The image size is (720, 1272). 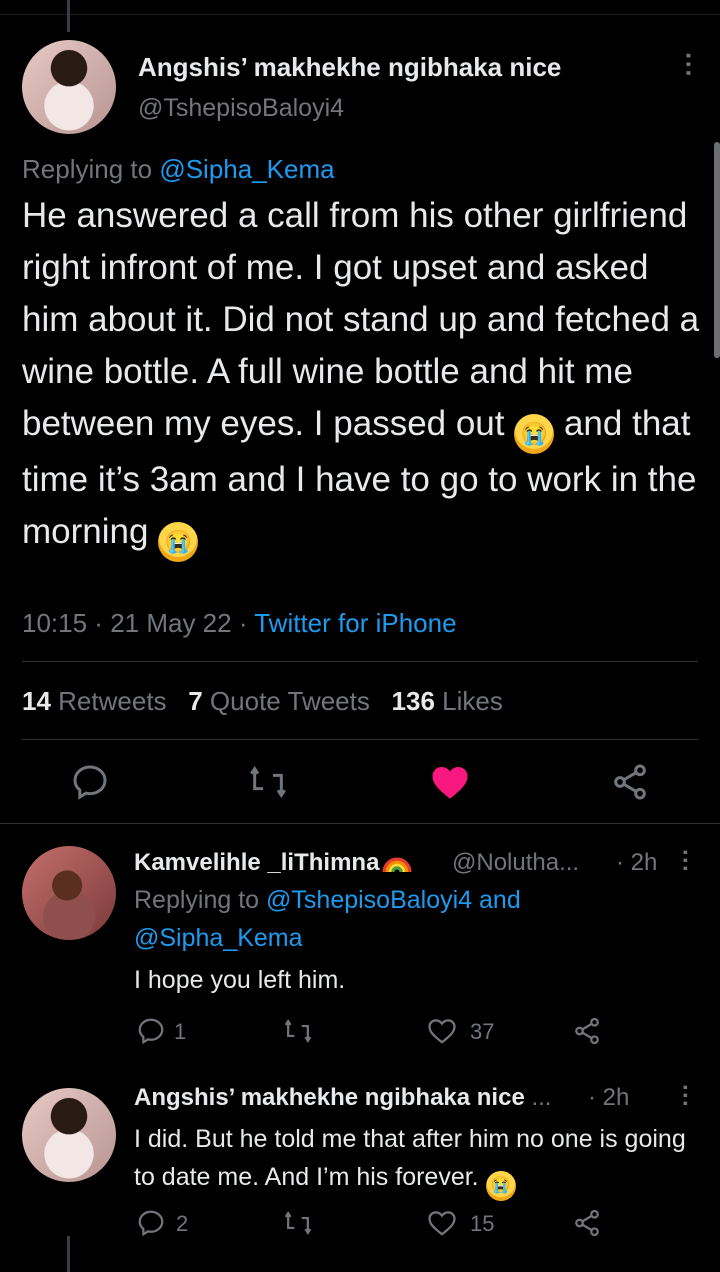 I want to click on top-divider, so click(x=360, y=14).